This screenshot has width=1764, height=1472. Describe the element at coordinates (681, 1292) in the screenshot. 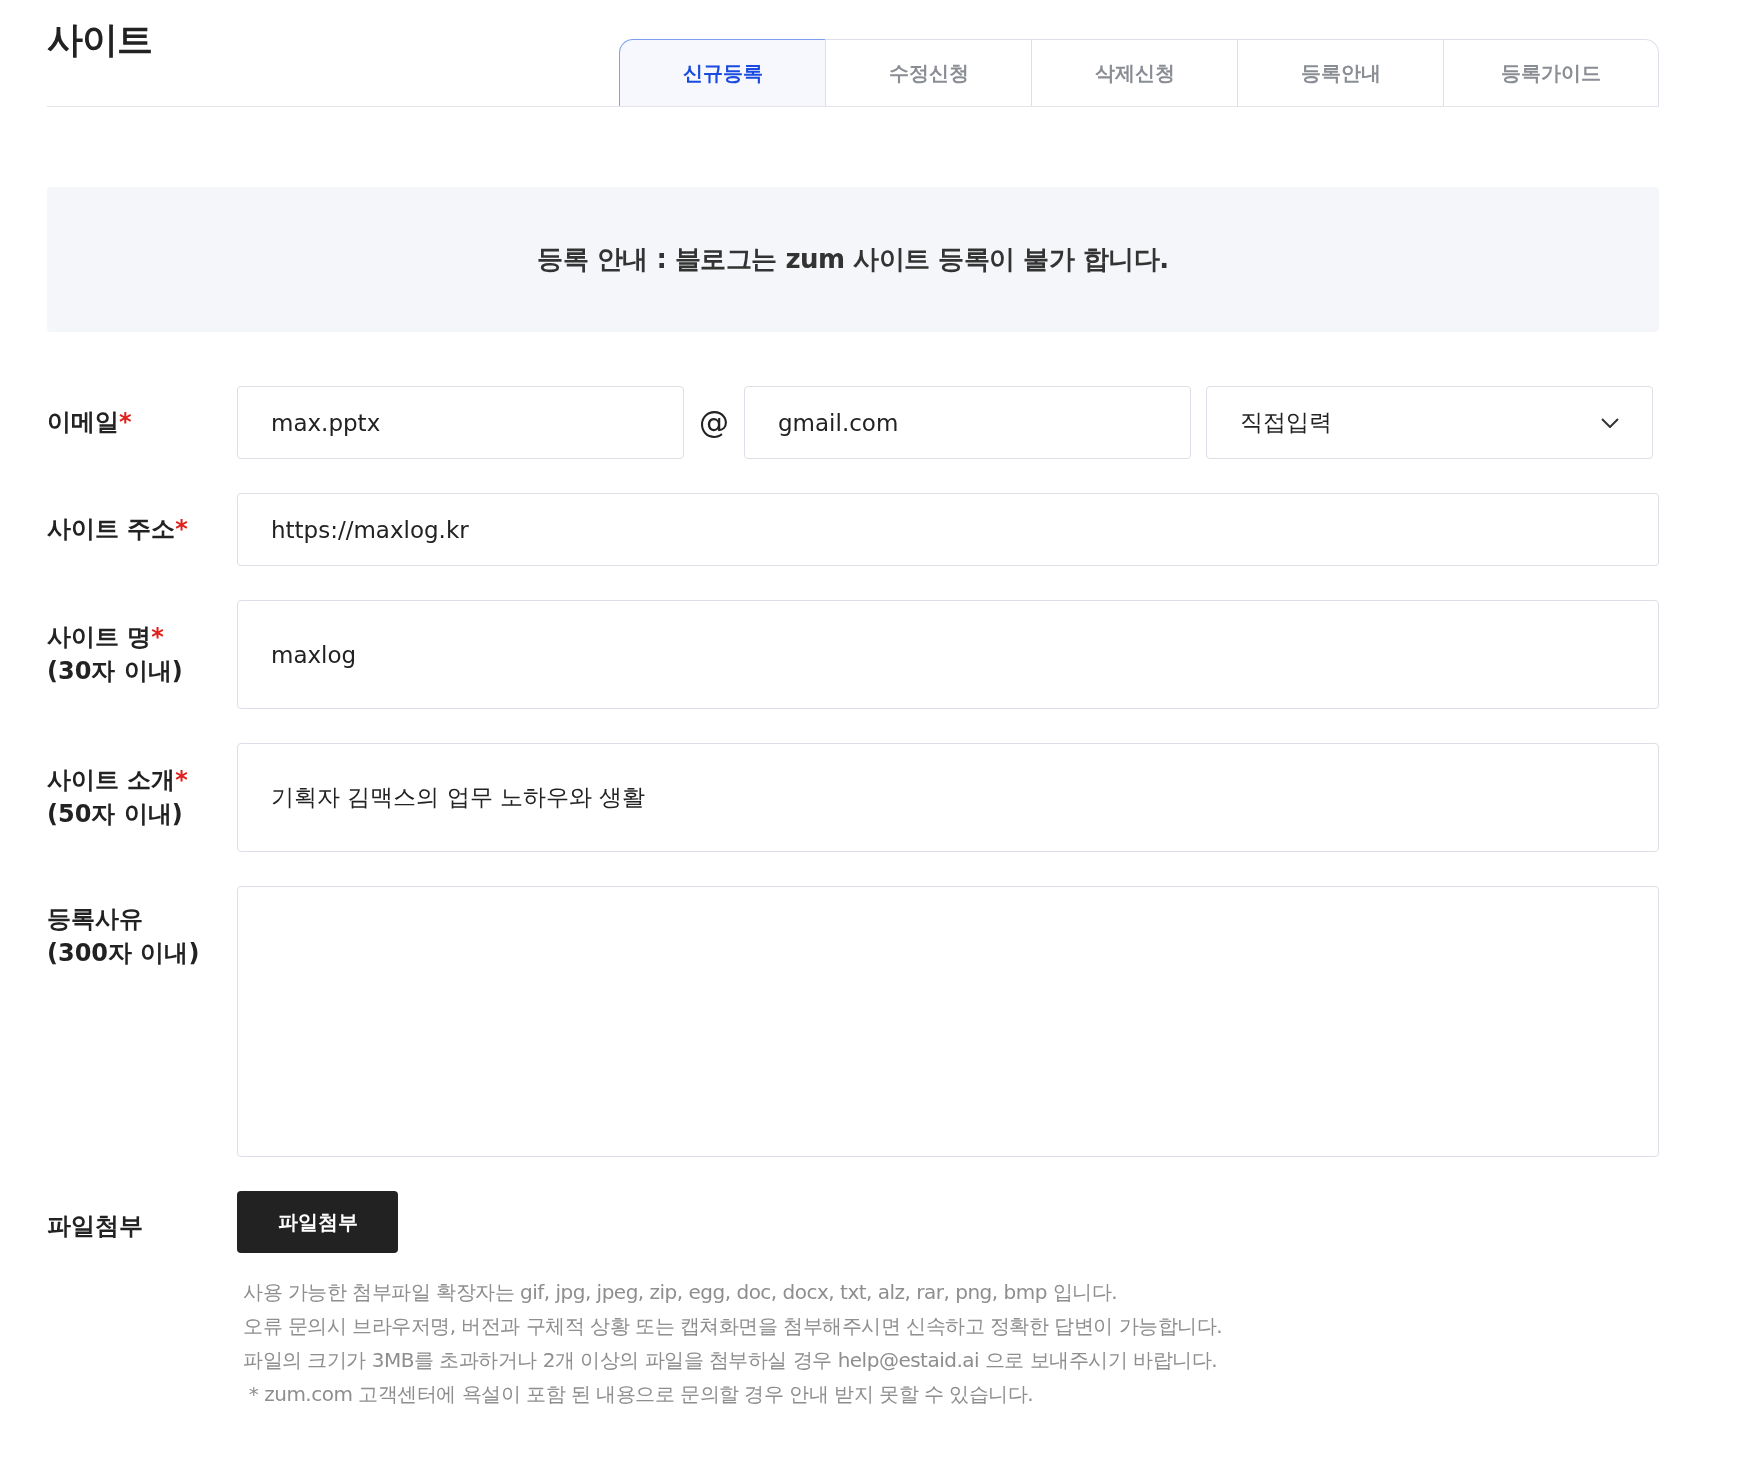

I see `help-text: 사용 가능한 첨부파일 확장자는 gif, jpg, jpeg, zip, egg, doc, docx, txt, alz, rar, png, bmp 입니다.` at that location.